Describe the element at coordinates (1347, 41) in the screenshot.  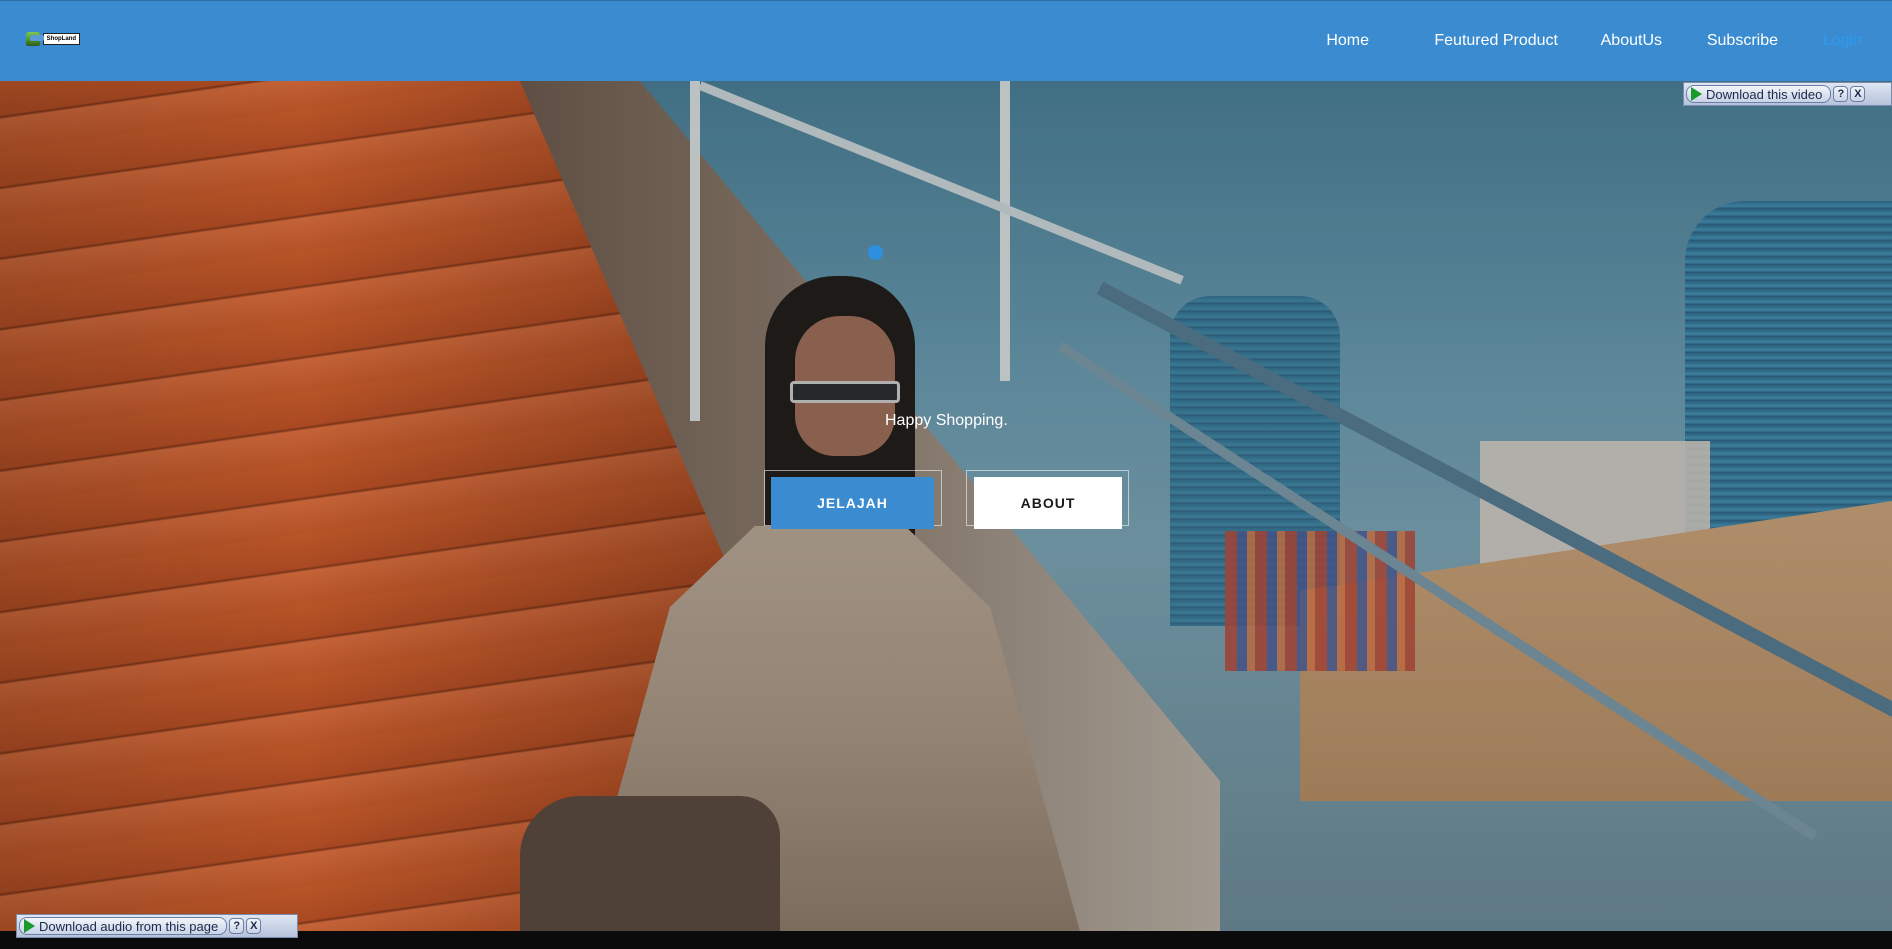
I see `nav-home: Home` at that location.